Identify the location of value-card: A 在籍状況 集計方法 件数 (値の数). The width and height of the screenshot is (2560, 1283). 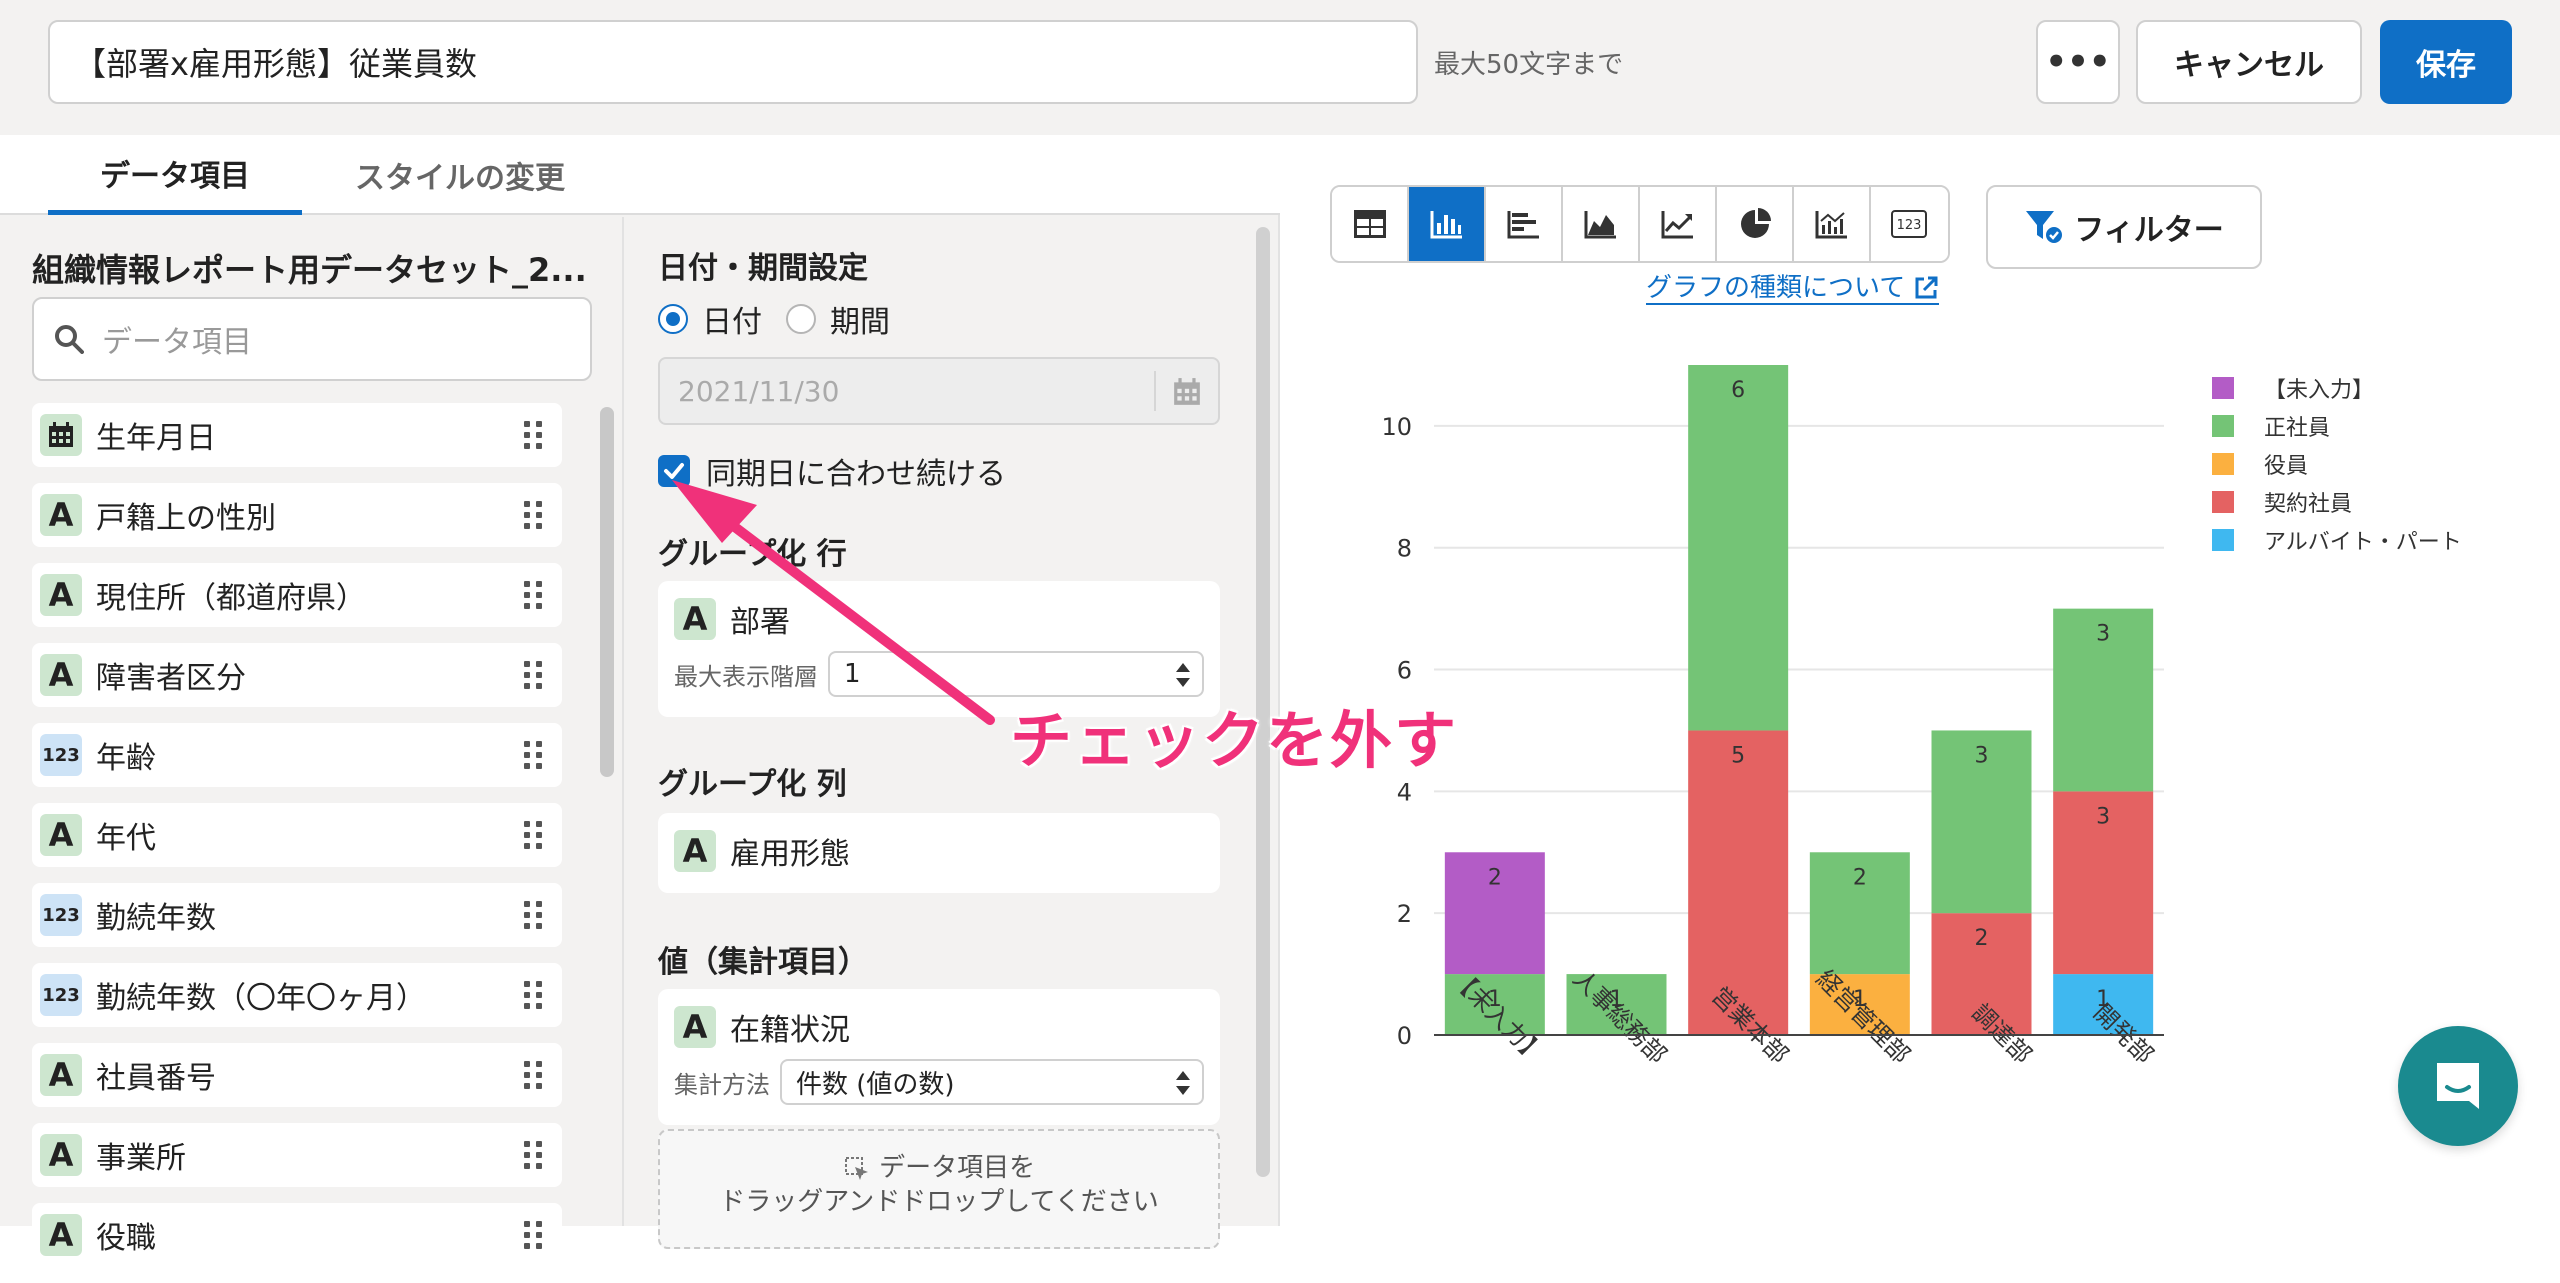
(939, 1057).